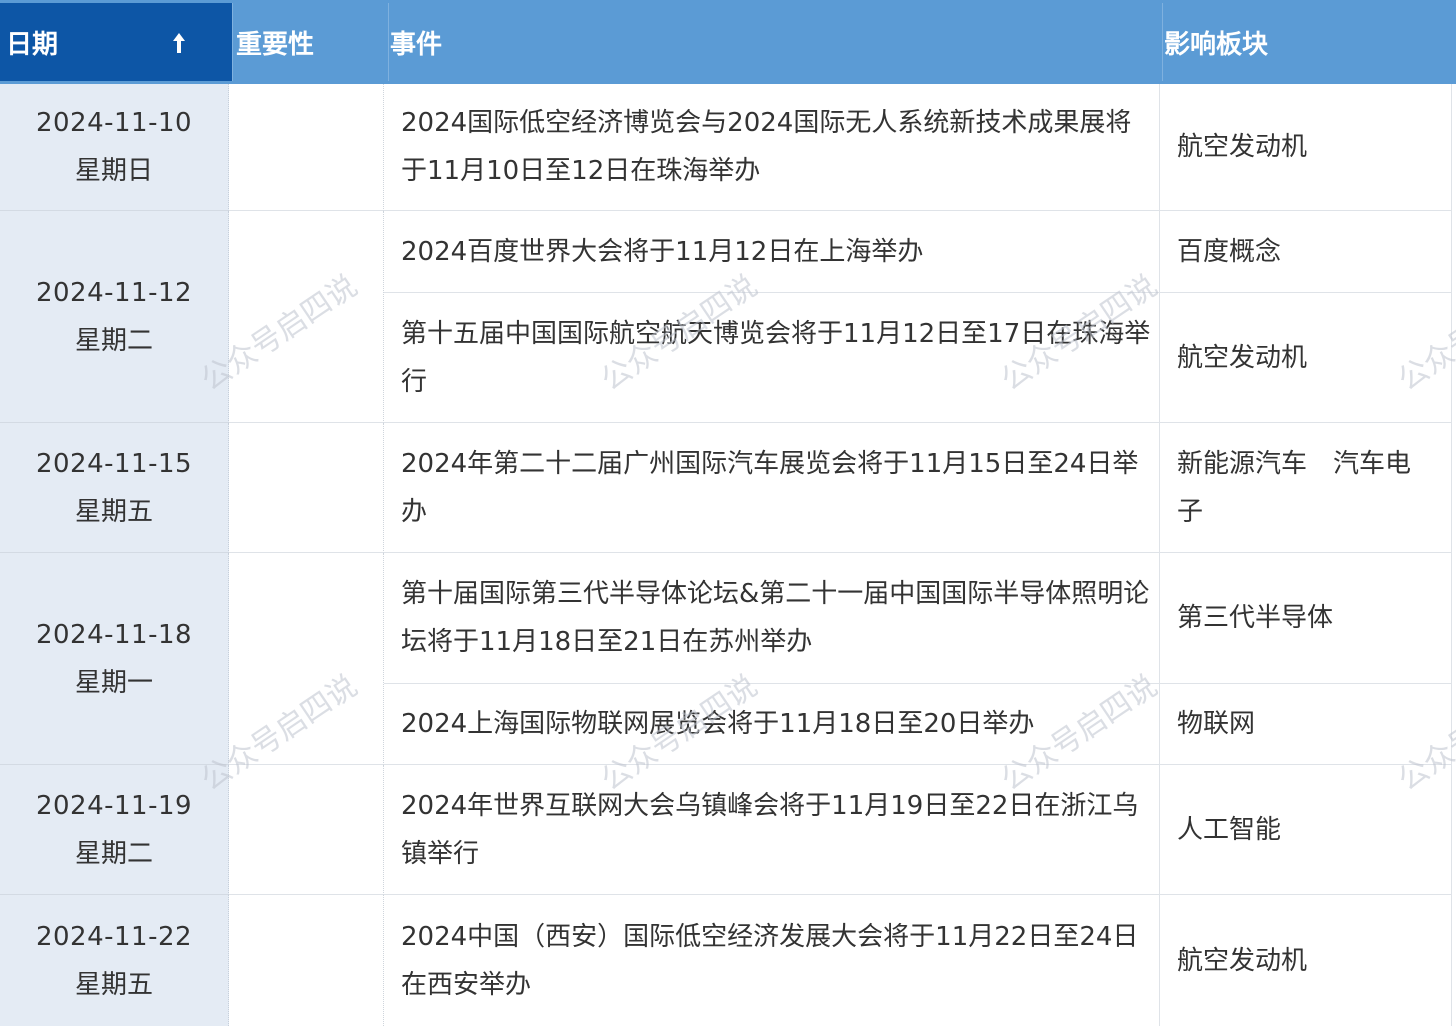  I want to click on event-text: 2024中国（西安）国际低空经济发展大会将于11月22日至24日在西安举办, so click(770, 960).